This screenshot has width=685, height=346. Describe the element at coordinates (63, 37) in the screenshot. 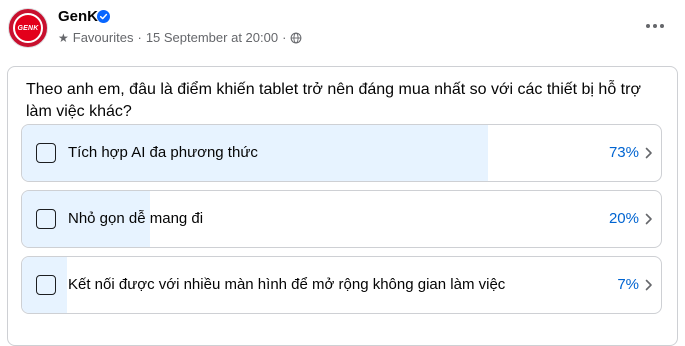

I see `star-icon: ★` at that location.